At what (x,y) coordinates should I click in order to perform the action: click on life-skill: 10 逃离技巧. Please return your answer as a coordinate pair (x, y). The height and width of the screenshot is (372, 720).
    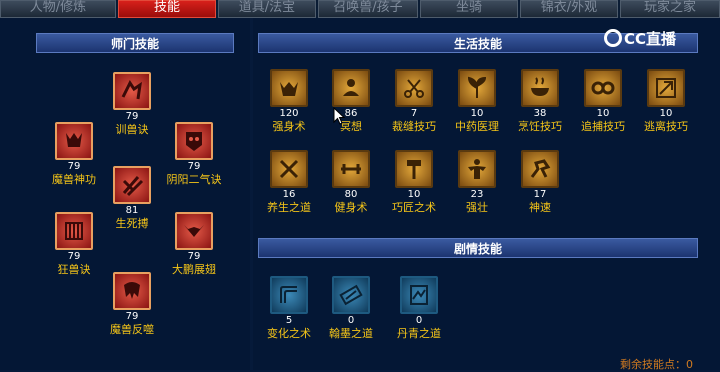
    Looking at the image, I should click on (666, 101).